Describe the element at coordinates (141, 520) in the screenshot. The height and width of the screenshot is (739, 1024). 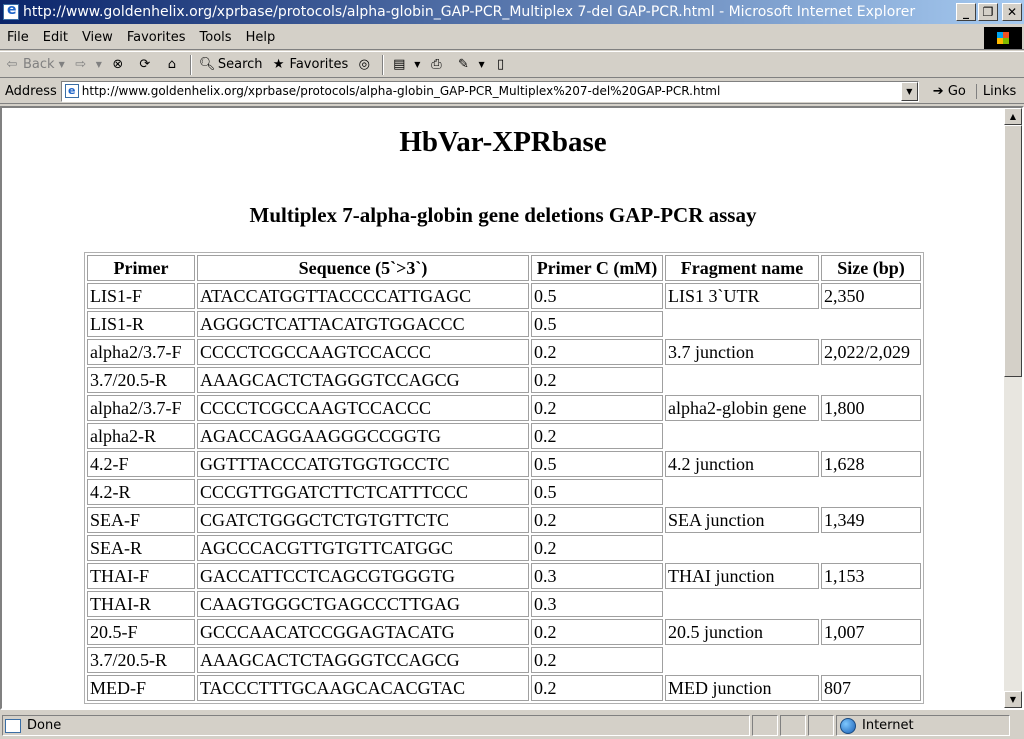
I see `cell-primer: SEA-F` at that location.